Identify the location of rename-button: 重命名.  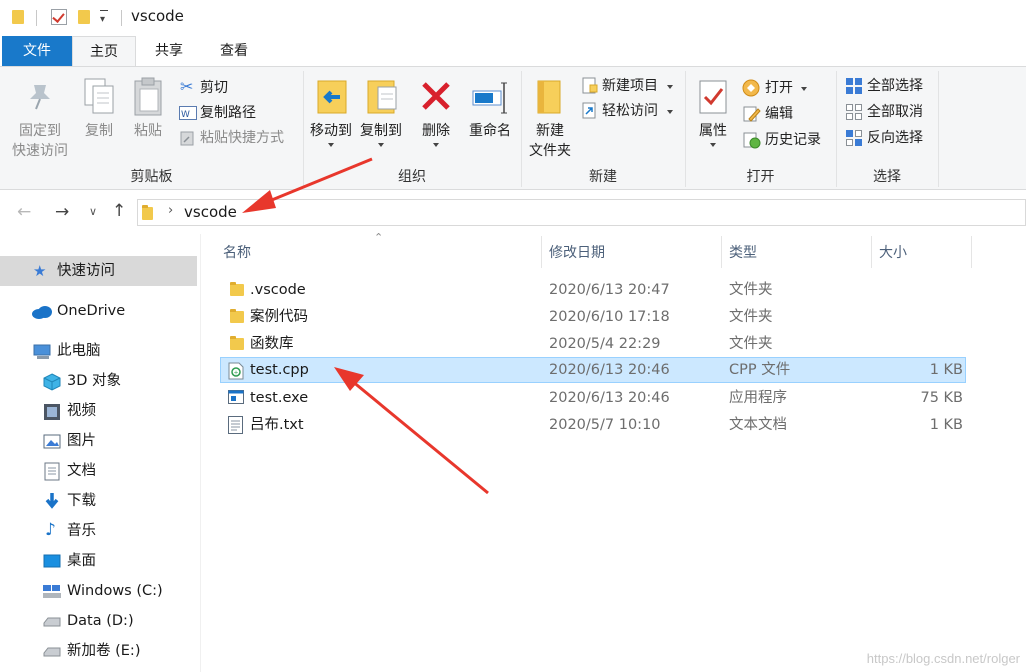
(490, 117).